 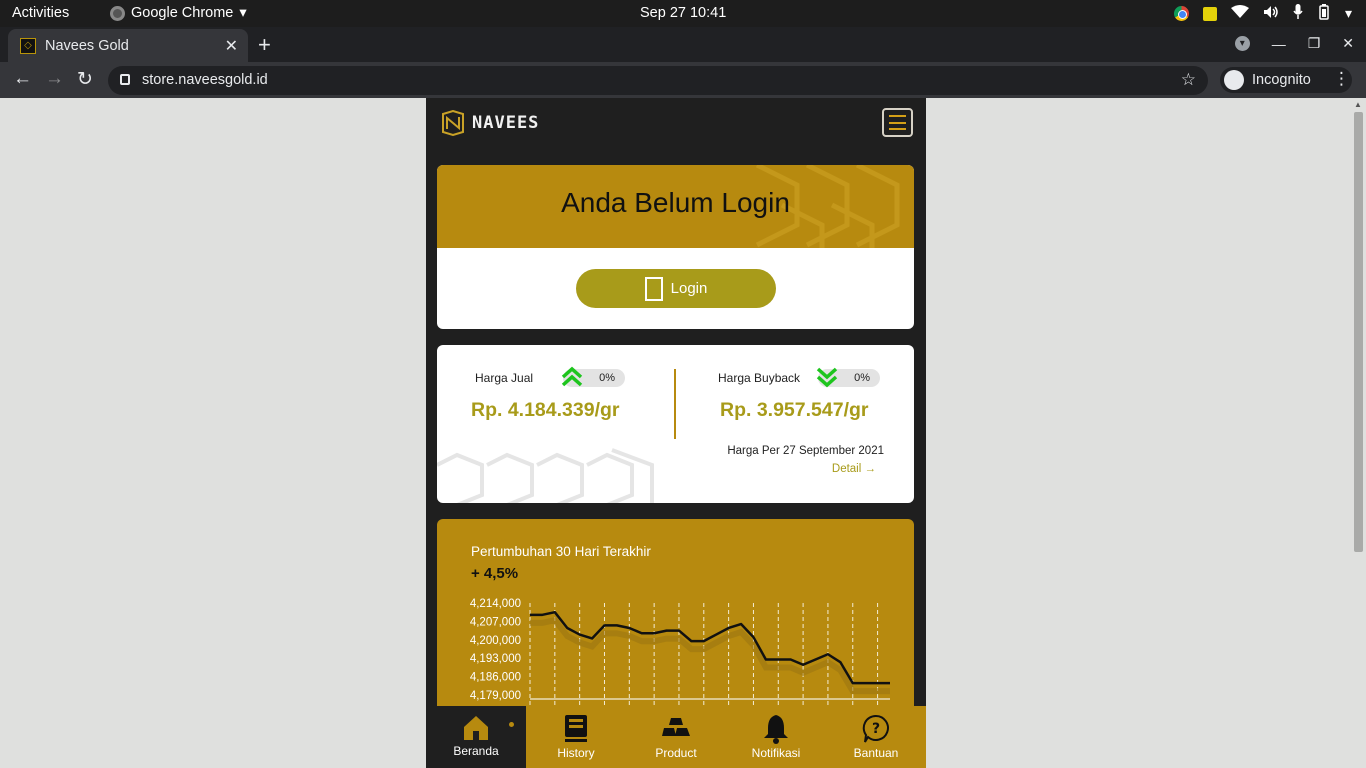 I want to click on address-bar: store.naveesgold.id ☆, so click(x=658, y=80).